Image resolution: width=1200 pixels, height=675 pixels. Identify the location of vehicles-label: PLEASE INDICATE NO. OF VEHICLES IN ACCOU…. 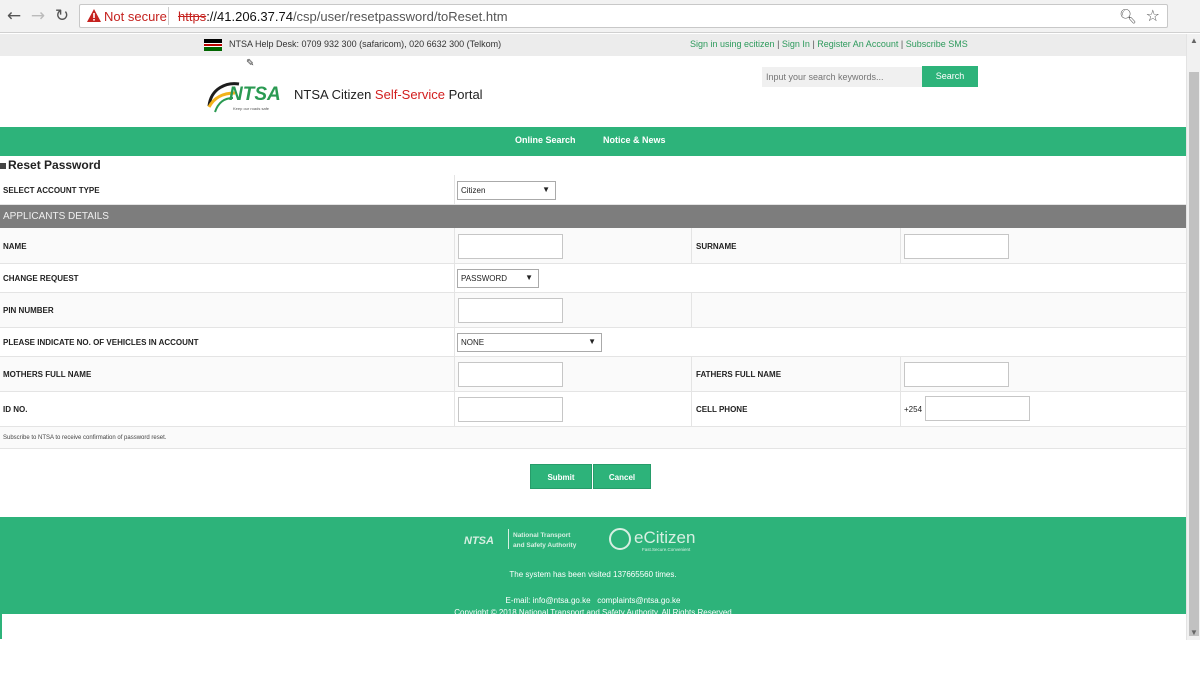
(101, 342).